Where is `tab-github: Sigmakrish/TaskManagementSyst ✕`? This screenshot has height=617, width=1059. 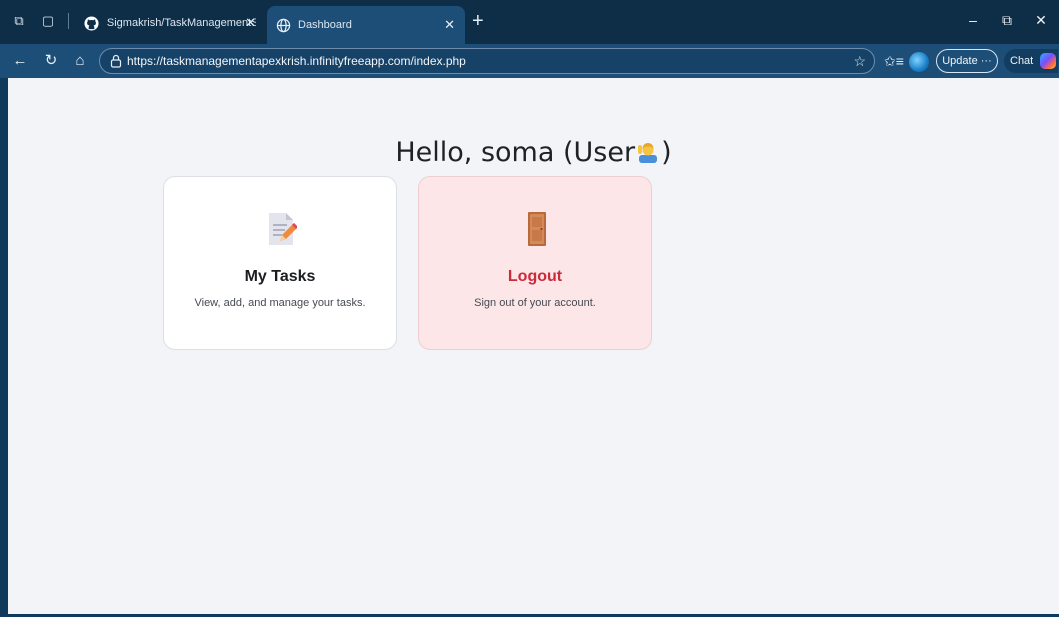 tab-github: Sigmakrish/TaskManagementSyst ✕ is located at coordinates (171, 23).